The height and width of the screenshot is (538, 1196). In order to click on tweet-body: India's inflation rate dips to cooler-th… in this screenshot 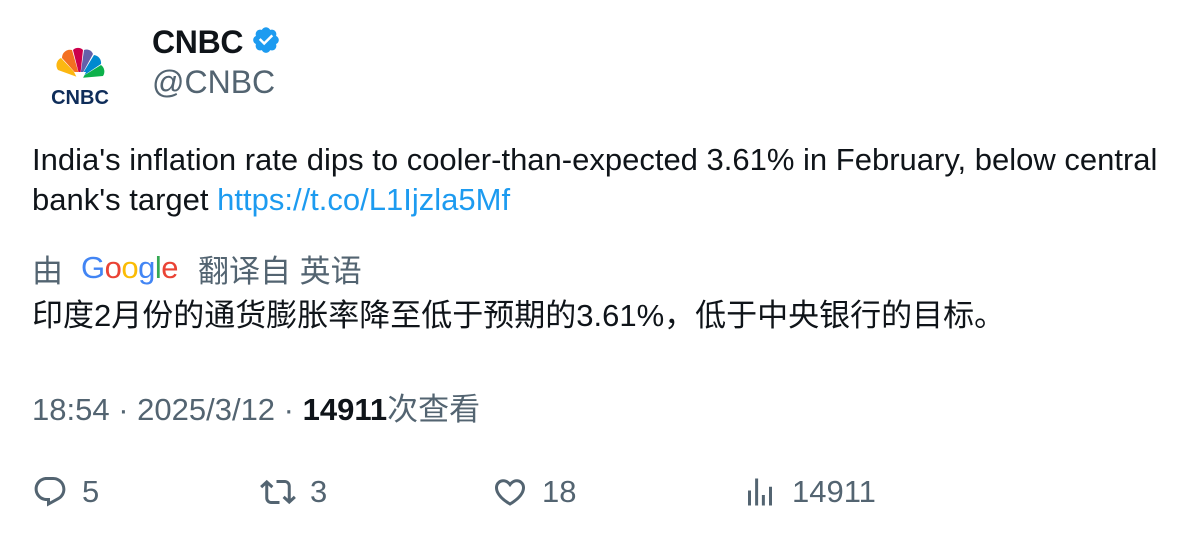, I will do `click(595, 179)`.